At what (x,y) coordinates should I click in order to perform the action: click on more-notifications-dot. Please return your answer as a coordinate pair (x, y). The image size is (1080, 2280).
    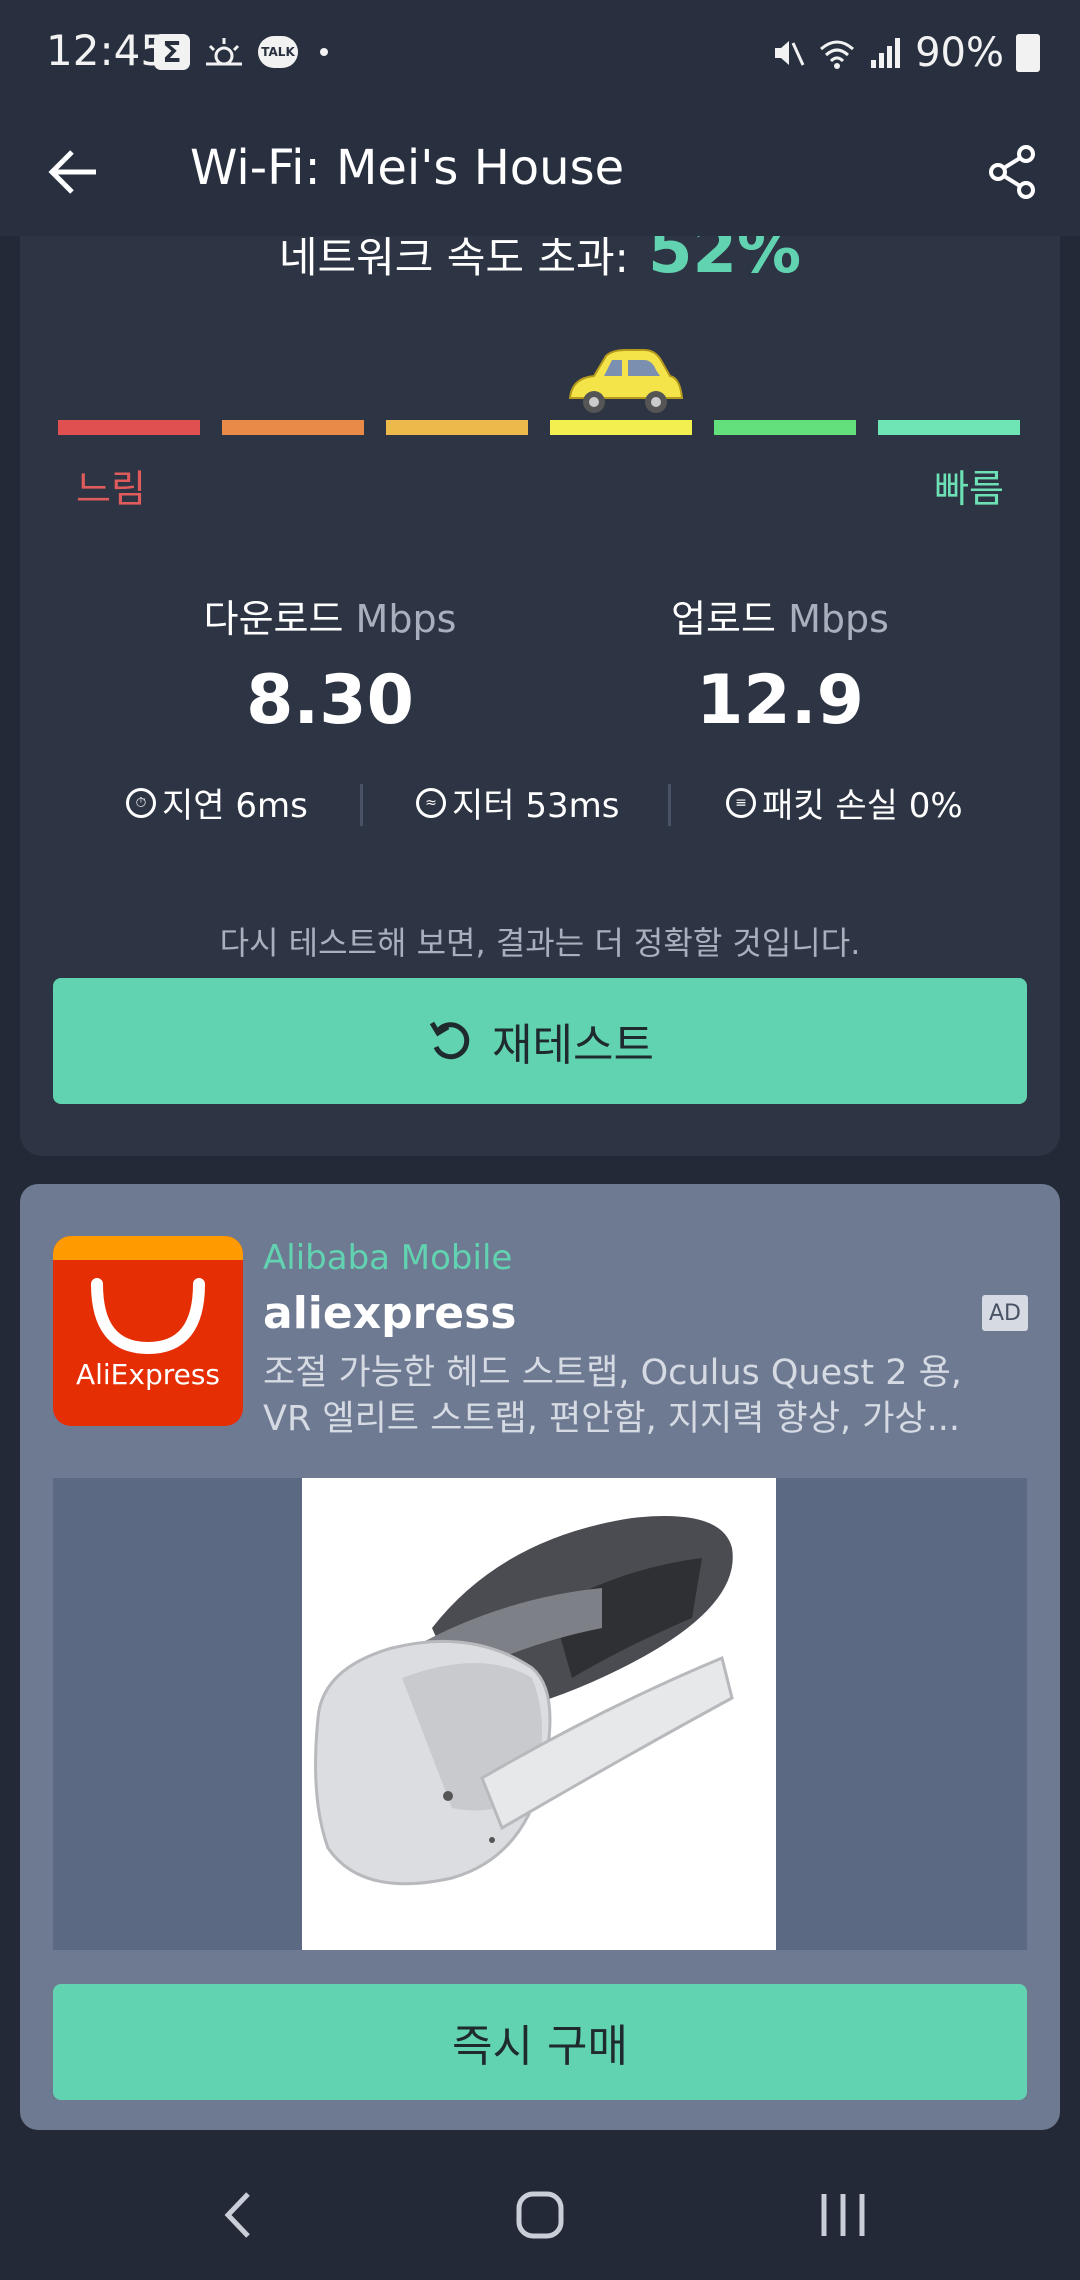
    Looking at the image, I should click on (324, 52).